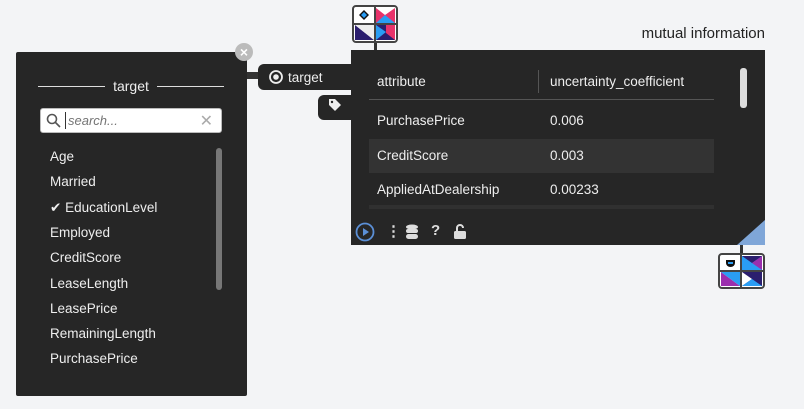 The width and height of the screenshot is (804, 409). I want to click on cell-attribute: CreditScore, so click(413, 155).